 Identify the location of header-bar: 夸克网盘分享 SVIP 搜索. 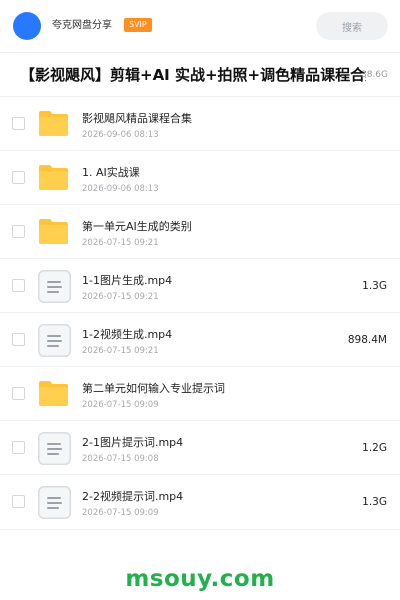
(200, 26).